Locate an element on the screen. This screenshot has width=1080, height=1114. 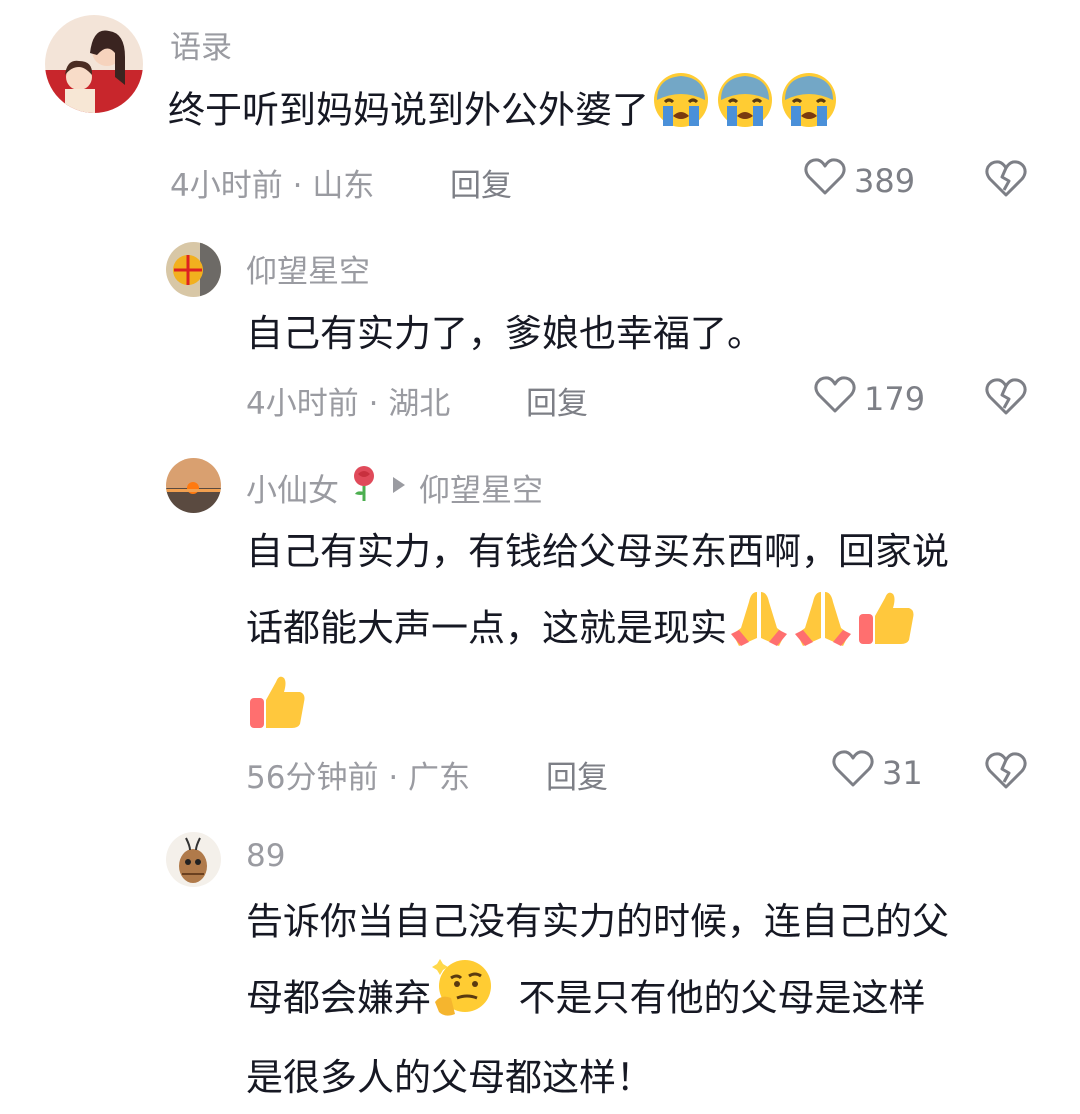
like-count: 389 is located at coordinates (885, 181).